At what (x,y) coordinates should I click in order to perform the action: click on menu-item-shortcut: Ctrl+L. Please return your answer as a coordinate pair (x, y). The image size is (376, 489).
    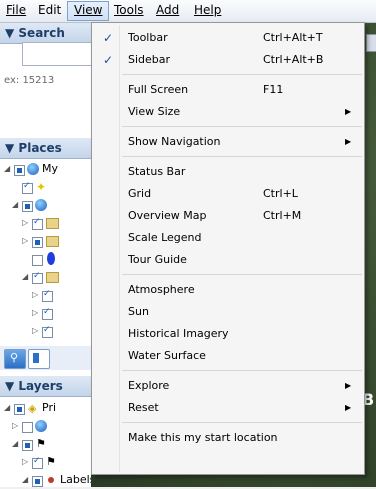
    Looking at the image, I should click on (280, 193).